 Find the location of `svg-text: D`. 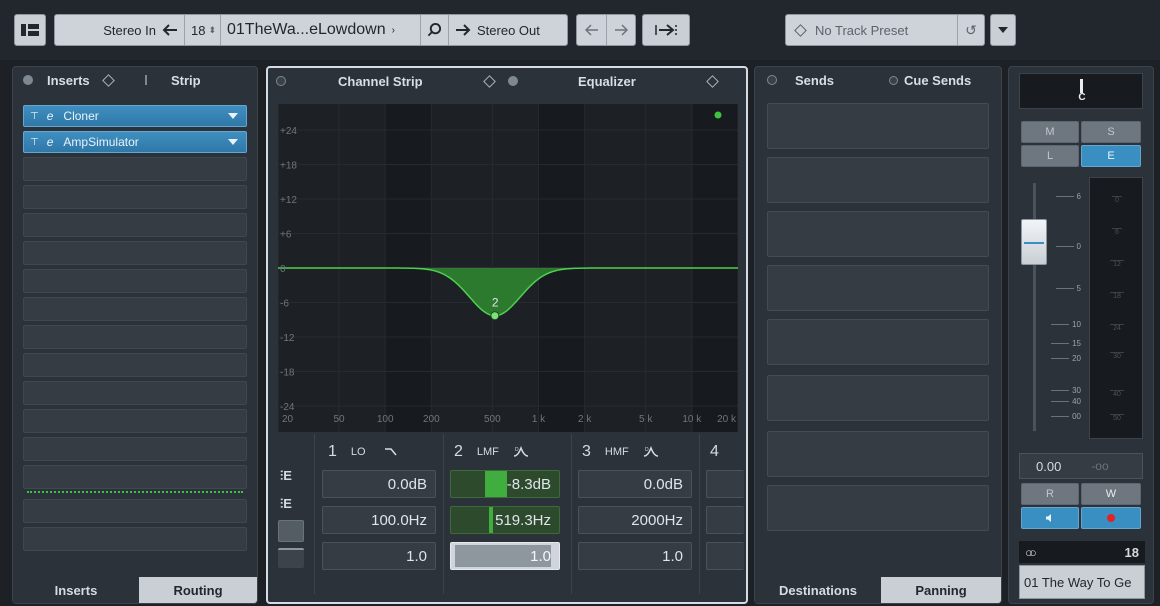

svg-text: D is located at coordinates (647, 450).